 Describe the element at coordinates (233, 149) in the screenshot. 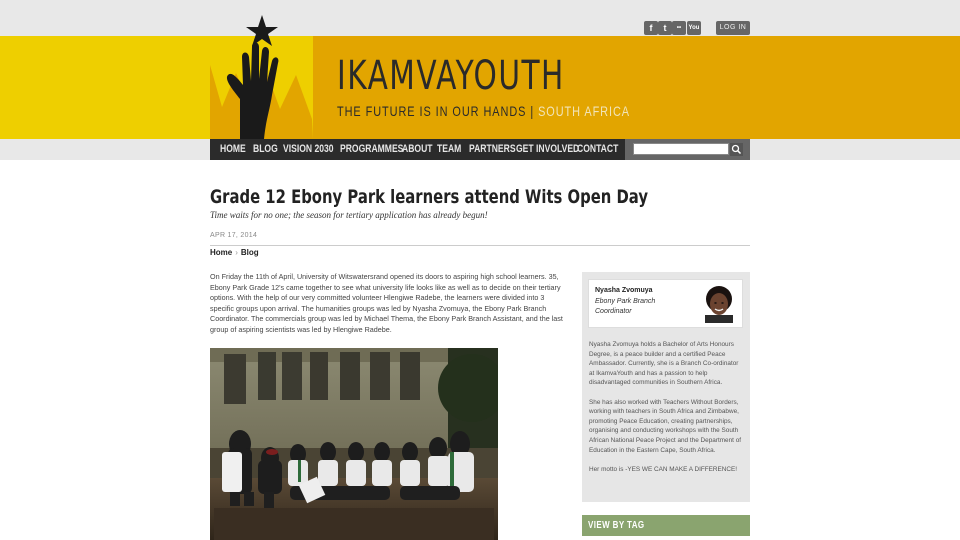

I see `nav-item-home: HOME` at that location.